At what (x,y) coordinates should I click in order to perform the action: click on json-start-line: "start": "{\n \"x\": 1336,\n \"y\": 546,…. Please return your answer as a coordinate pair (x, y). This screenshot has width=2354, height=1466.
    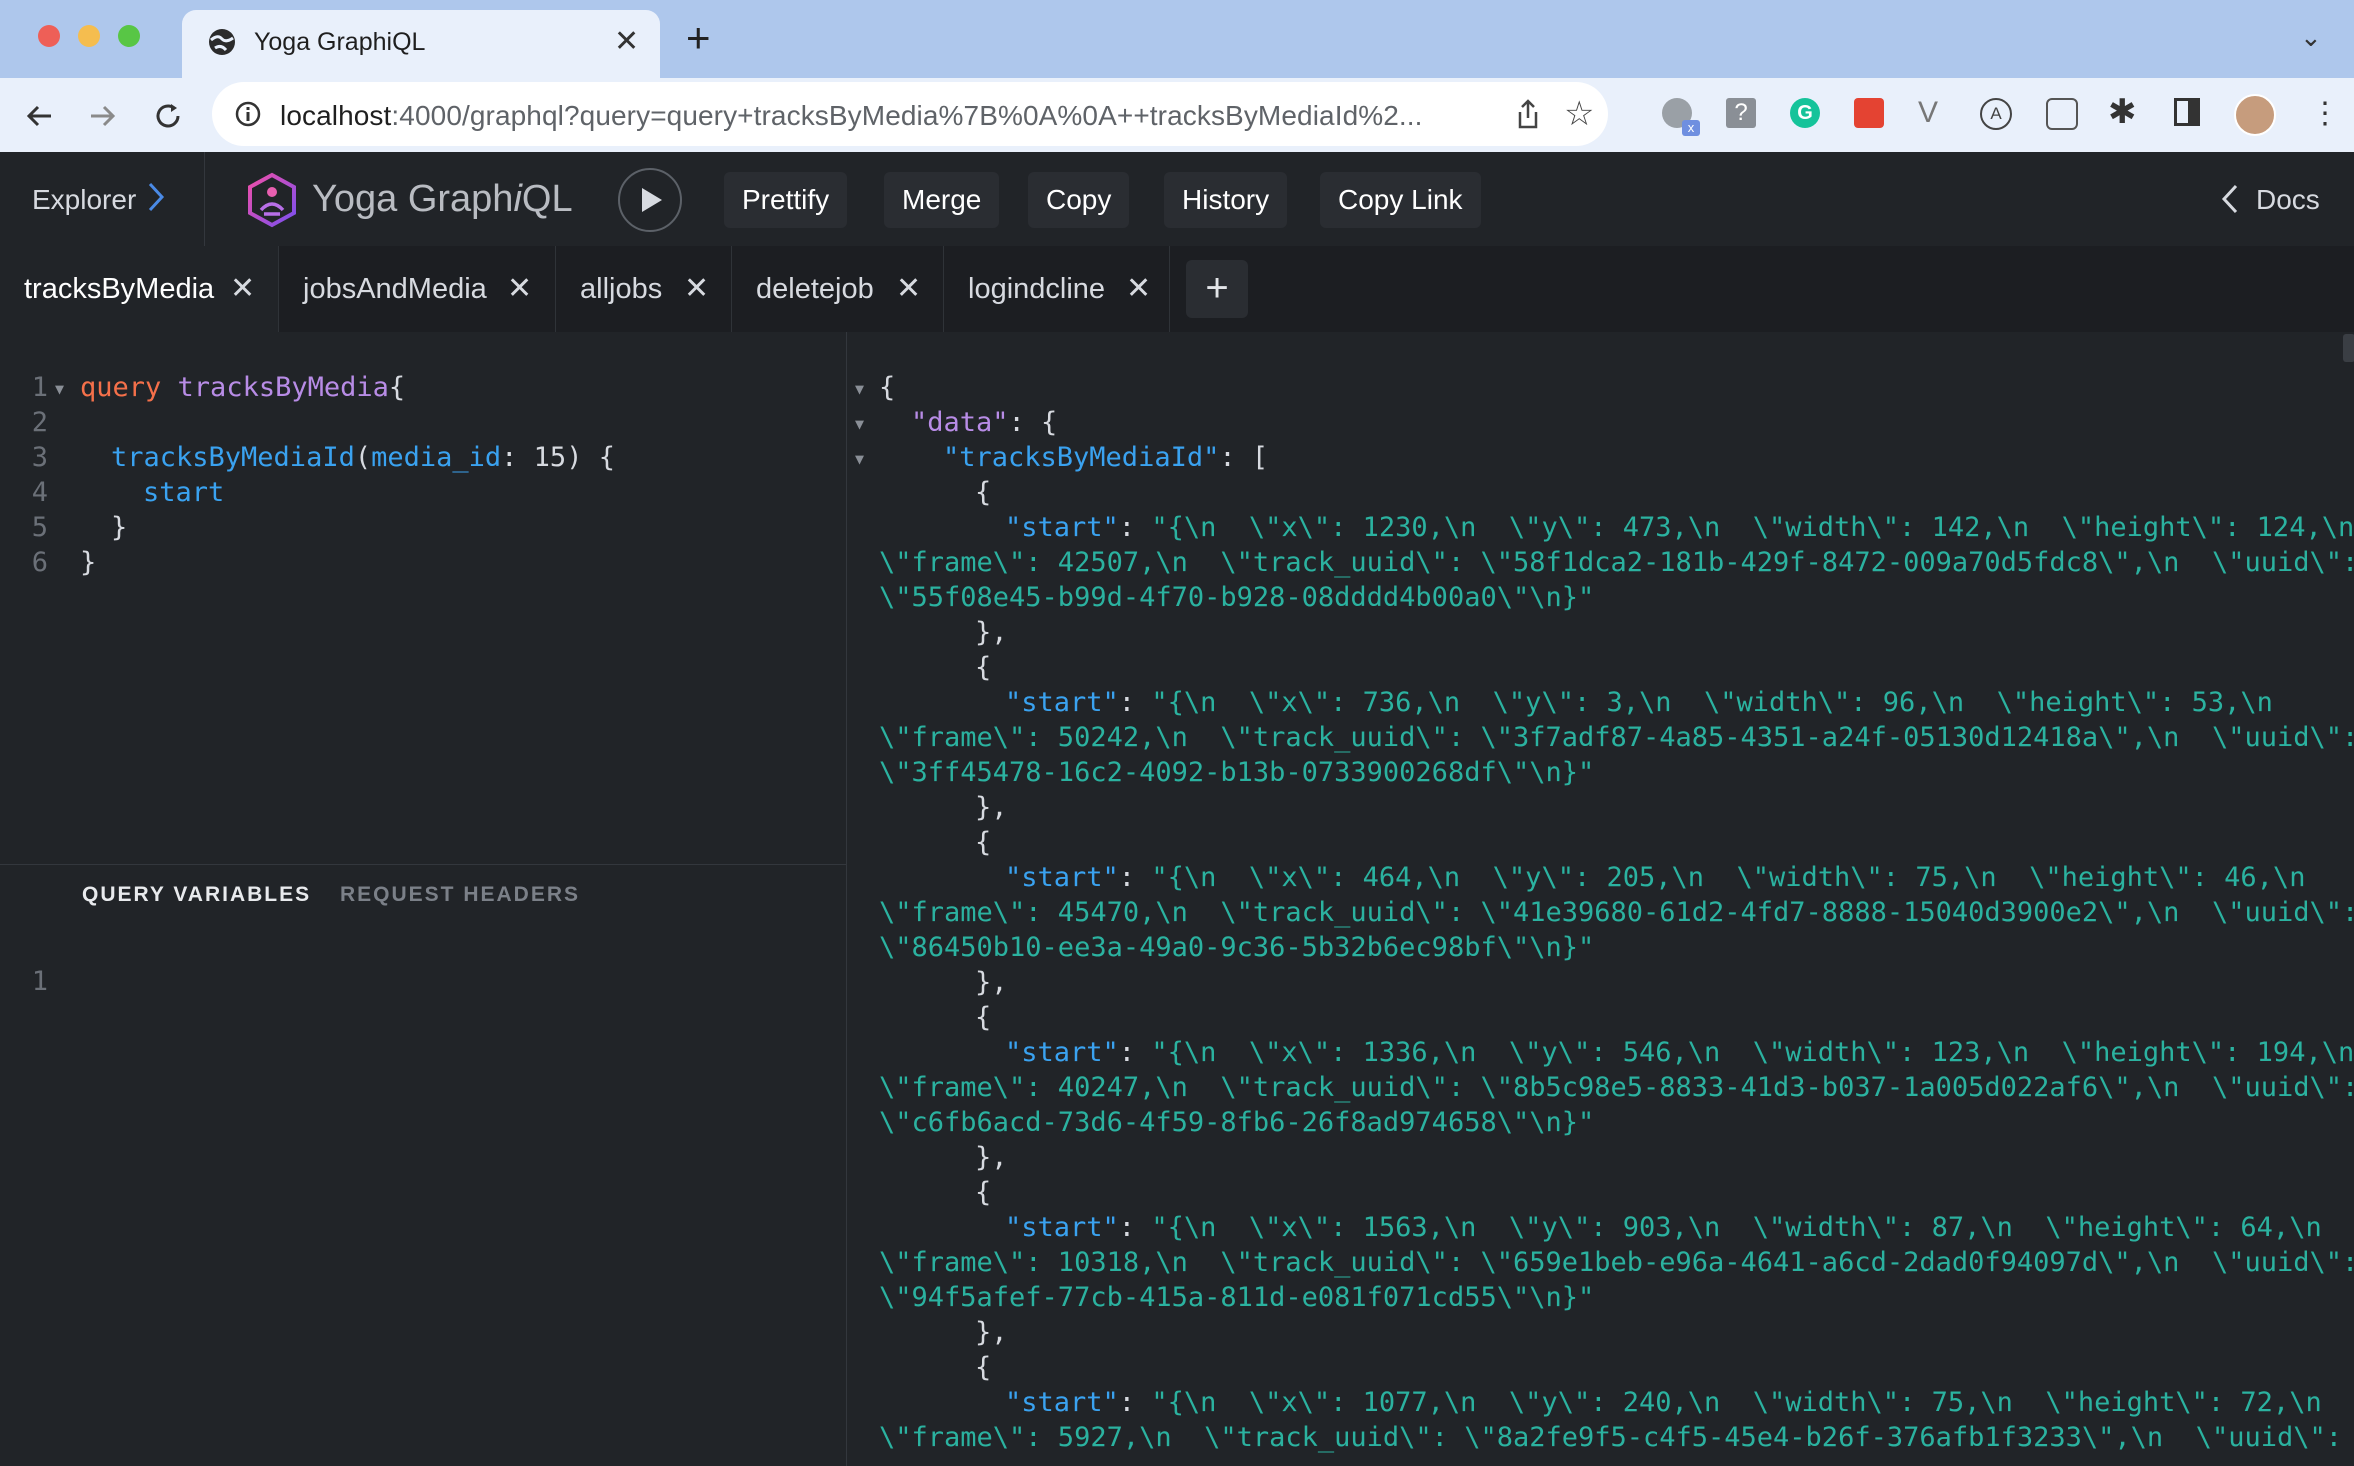
    Looking at the image, I should click on (1679, 1052).